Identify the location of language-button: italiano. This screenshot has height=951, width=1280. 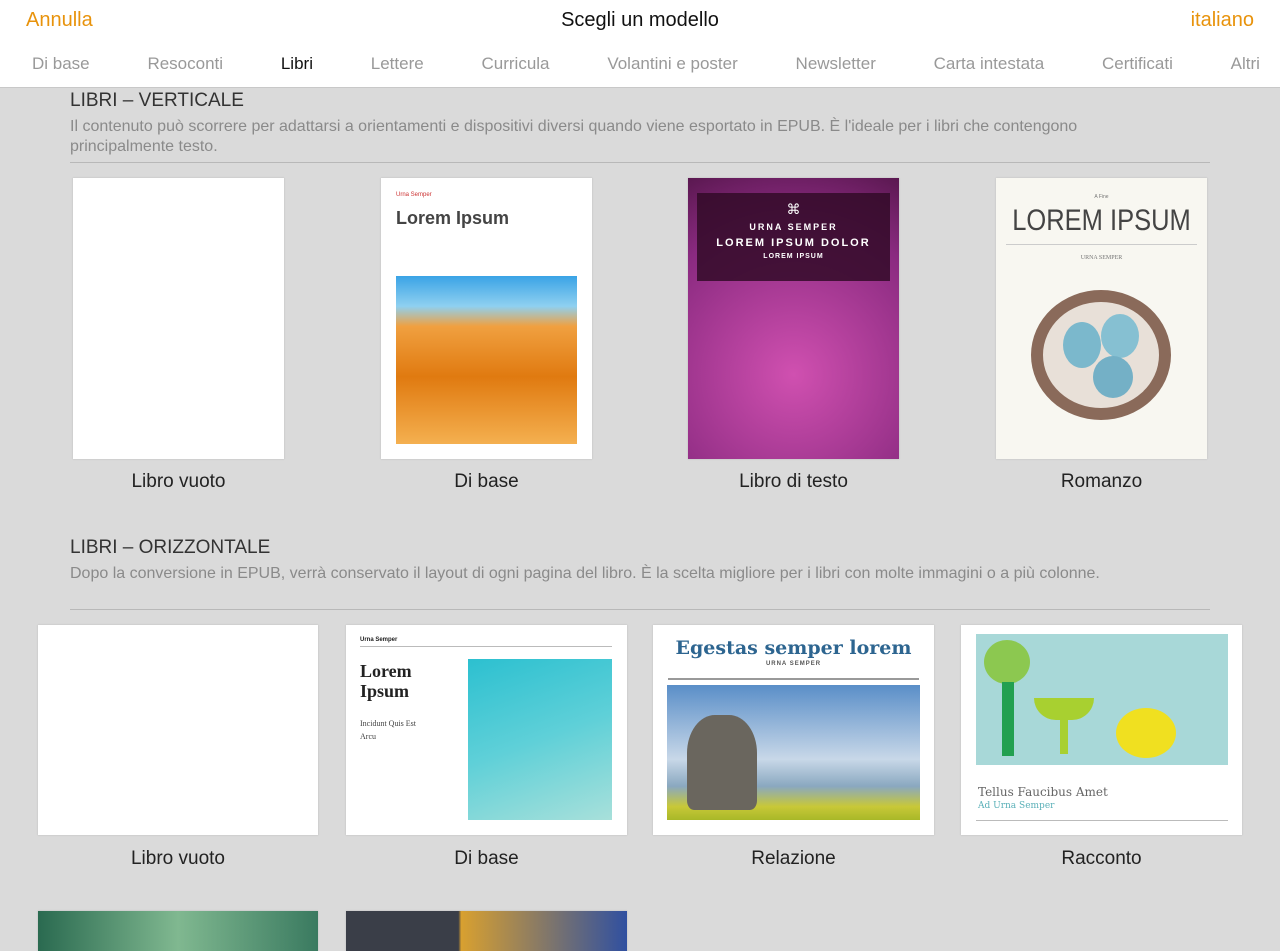
(1222, 20).